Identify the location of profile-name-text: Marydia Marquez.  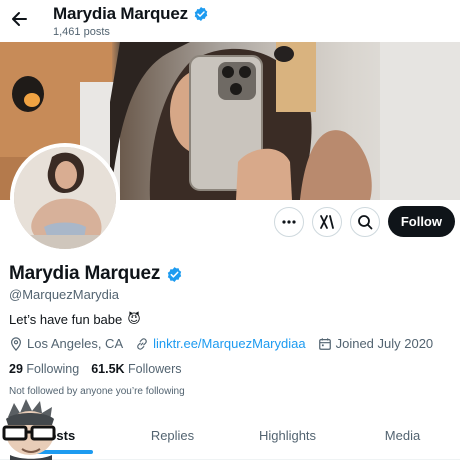
(85, 273).